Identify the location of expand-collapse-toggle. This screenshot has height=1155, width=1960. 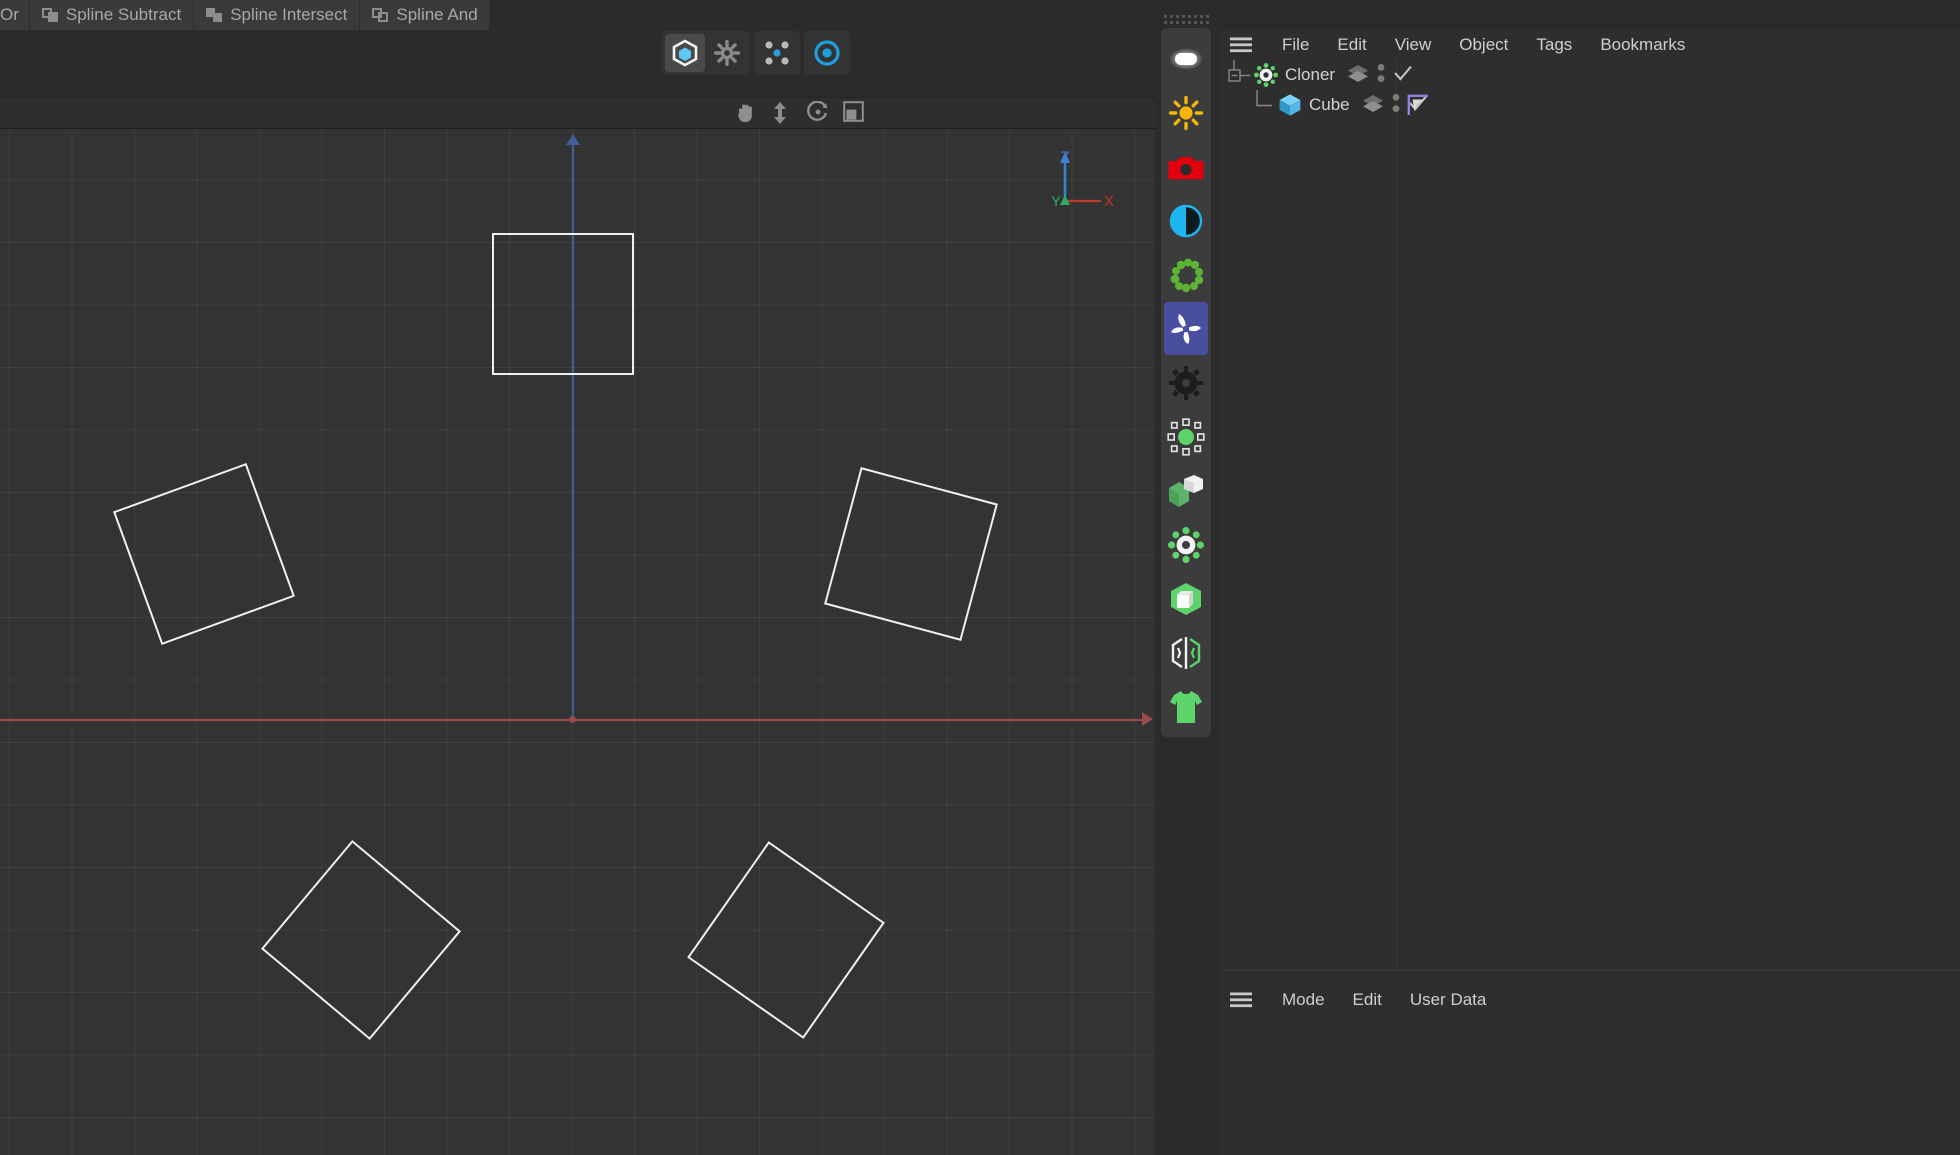
(1241, 75).